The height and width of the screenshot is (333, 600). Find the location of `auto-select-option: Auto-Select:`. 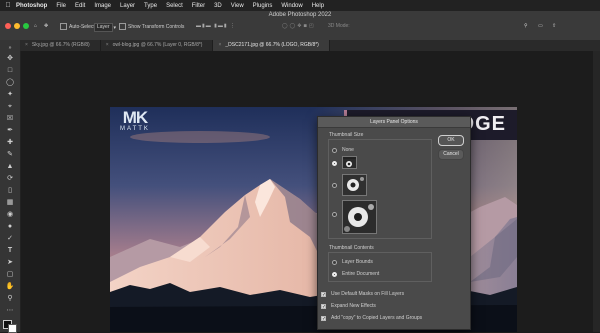

auto-select-option: Auto-Select: is located at coordinates (78, 26).